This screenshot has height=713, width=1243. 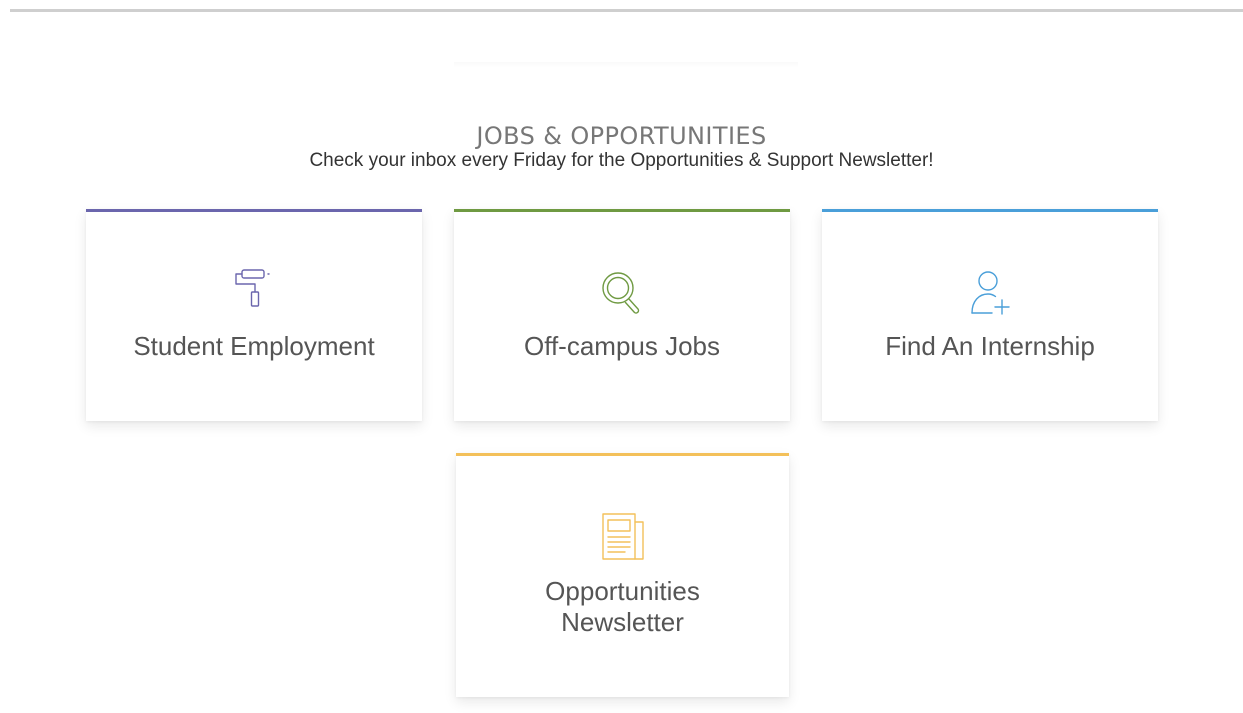 I want to click on card-label: Opportunities Newsletter, so click(x=622, y=607).